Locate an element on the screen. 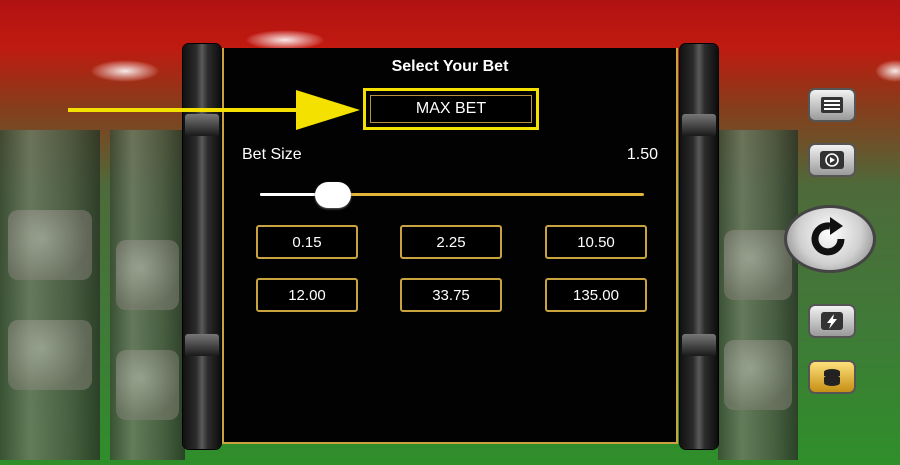 This screenshot has height=465, width=900. spin-icon is located at coordinates (828, 236).